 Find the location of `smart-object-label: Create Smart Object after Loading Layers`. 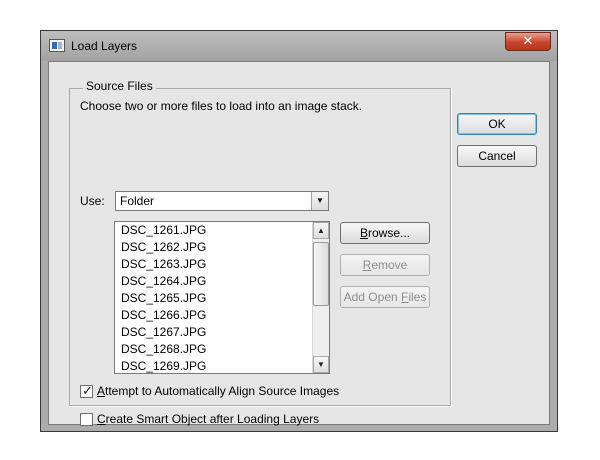

smart-object-label: Create Smart Object after Loading Layers is located at coordinates (208, 419).